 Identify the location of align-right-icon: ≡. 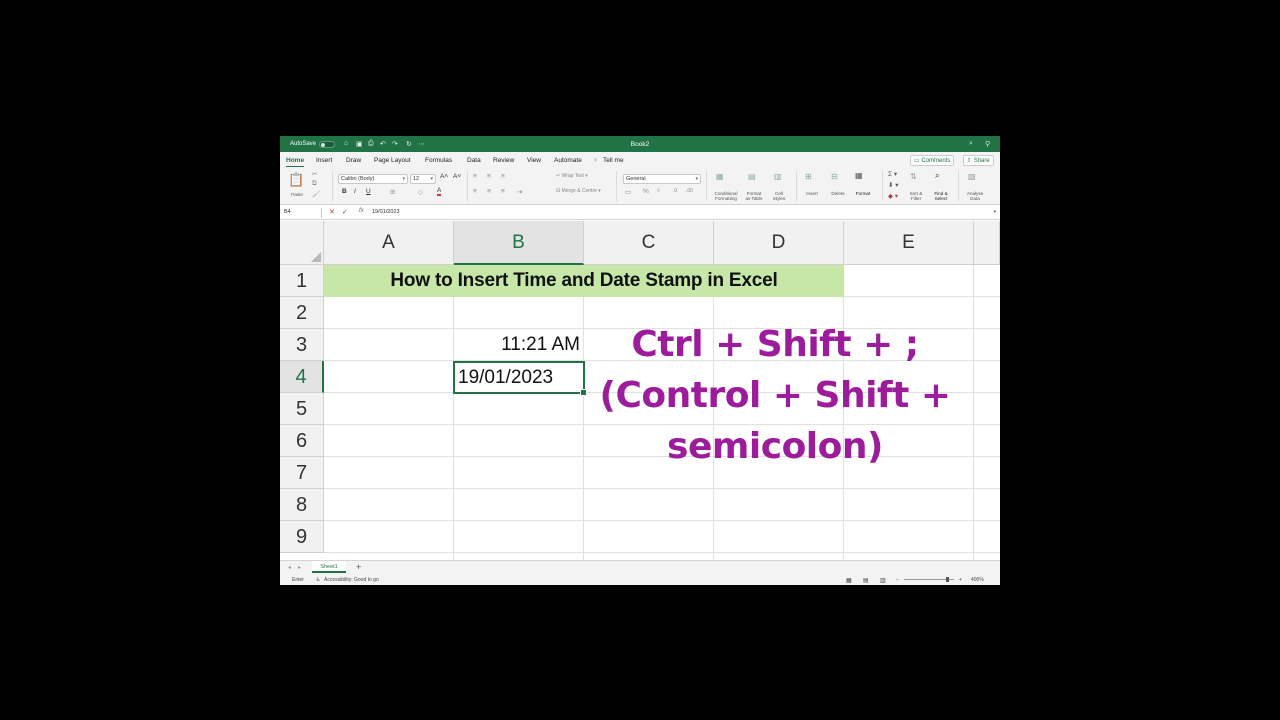
(503, 191).